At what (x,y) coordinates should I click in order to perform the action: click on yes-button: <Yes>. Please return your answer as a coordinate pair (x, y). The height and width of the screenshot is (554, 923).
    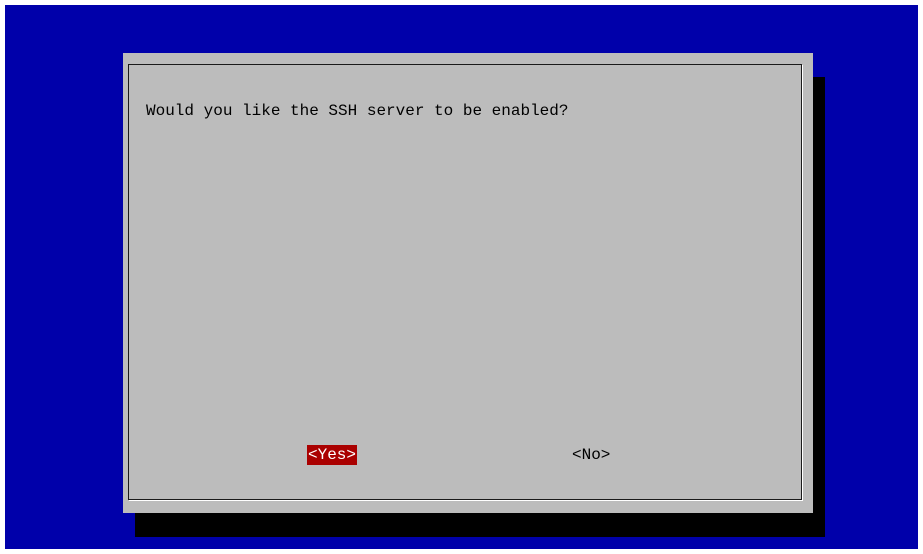
    Looking at the image, I should click on (332, 455).